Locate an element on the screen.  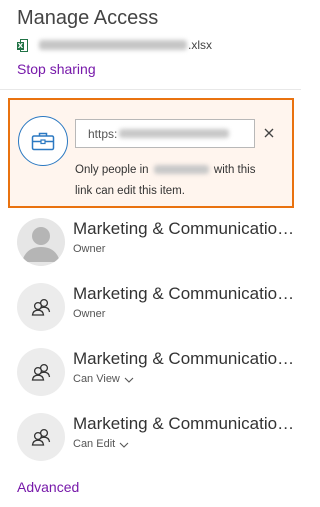
panel-title: Manage Access is located at coordinates (88, 18).